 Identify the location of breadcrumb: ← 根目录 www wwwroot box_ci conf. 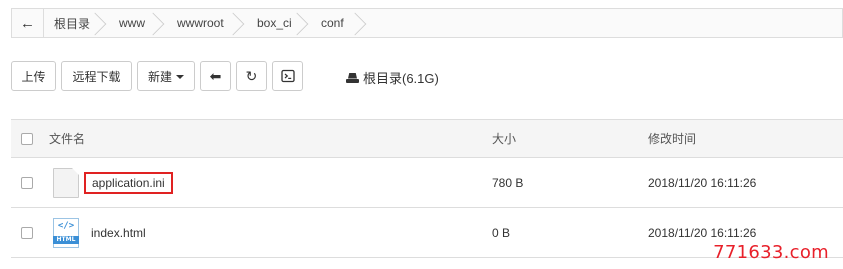
(427, 23).